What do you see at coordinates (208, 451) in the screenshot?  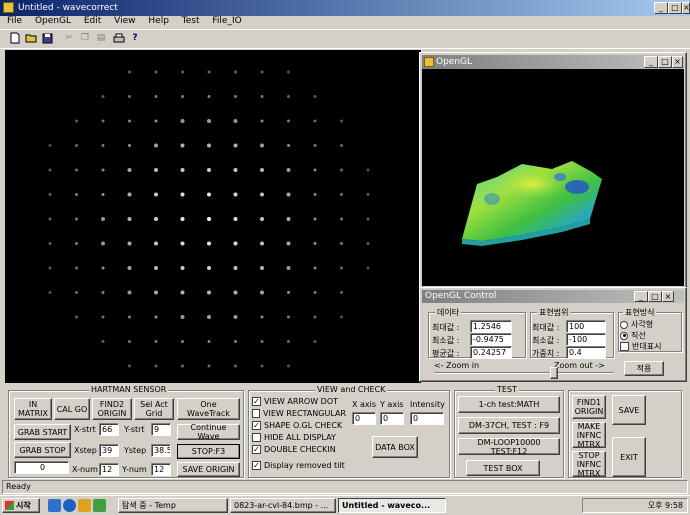 I see `stop-f3-button: STOP:F3` at bounding box center [208, 451].